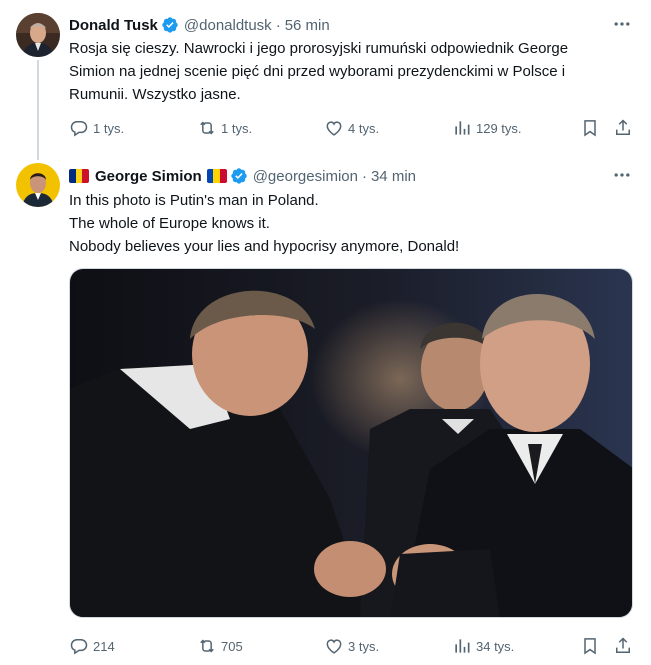  What do you see at coordinates (155, 94) in the screenshot?
I see `tweet-text-line: Rumunii. Wszystko jasne.` at bounding box center [155, 94].